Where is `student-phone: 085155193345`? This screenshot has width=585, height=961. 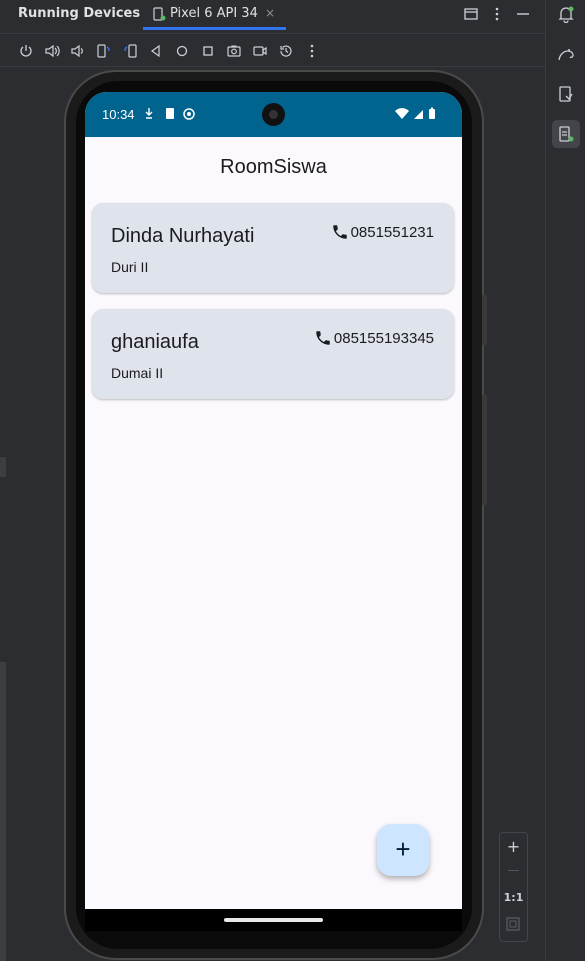
student-phone: 085155193345 is located at coordinates (374, 338).